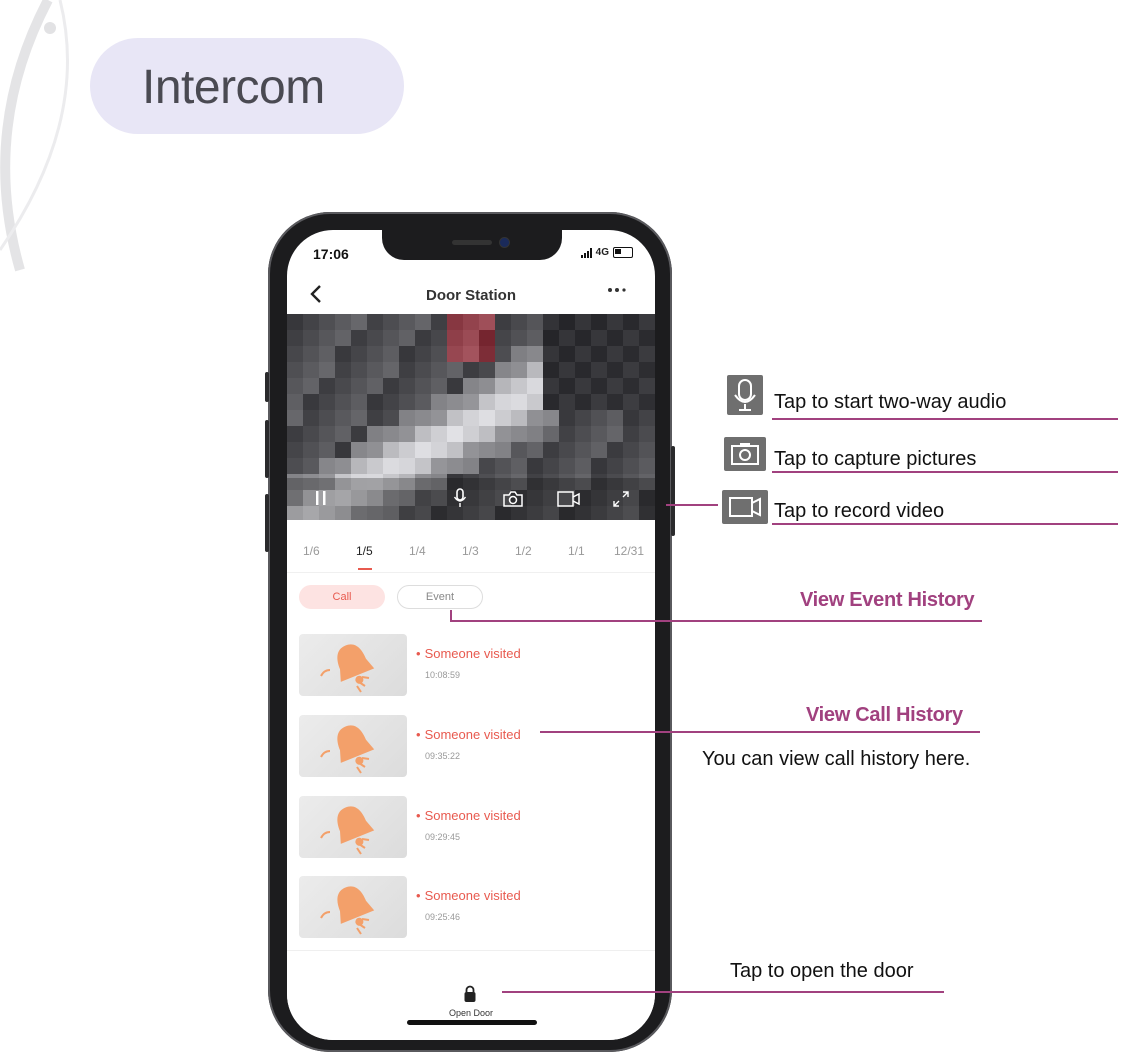  What do you see at coordinates (443, 756) in the screenshot?
I see `entry-time: 09:35:22` at bounding box center [443, 756].